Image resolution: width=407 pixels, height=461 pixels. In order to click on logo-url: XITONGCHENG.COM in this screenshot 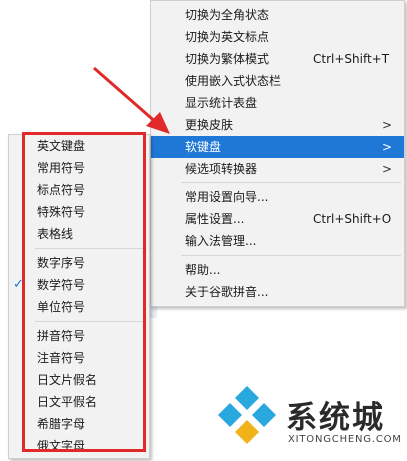, I will do `click(345, 439)`.